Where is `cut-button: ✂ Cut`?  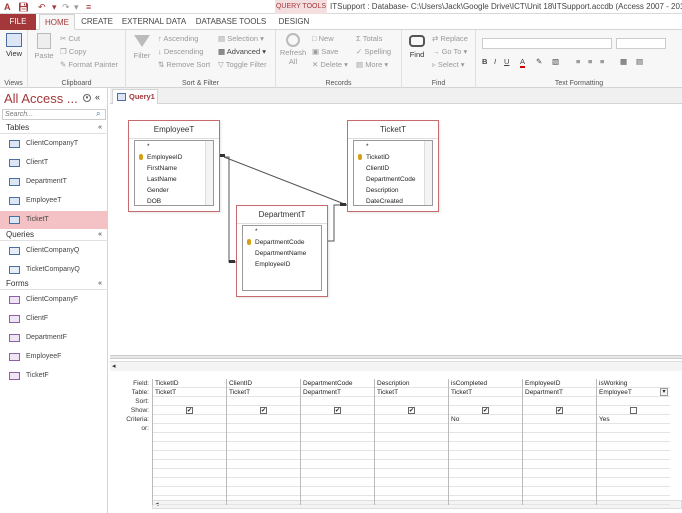 cut-button: ✂ Cut is located at coordinates (70, 39).